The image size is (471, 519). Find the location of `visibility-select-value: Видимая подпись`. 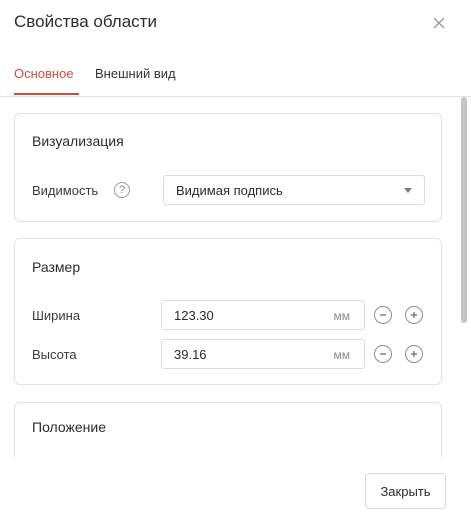

visibility-select-value: Видимая подпись is located at coordinates (229, 190).